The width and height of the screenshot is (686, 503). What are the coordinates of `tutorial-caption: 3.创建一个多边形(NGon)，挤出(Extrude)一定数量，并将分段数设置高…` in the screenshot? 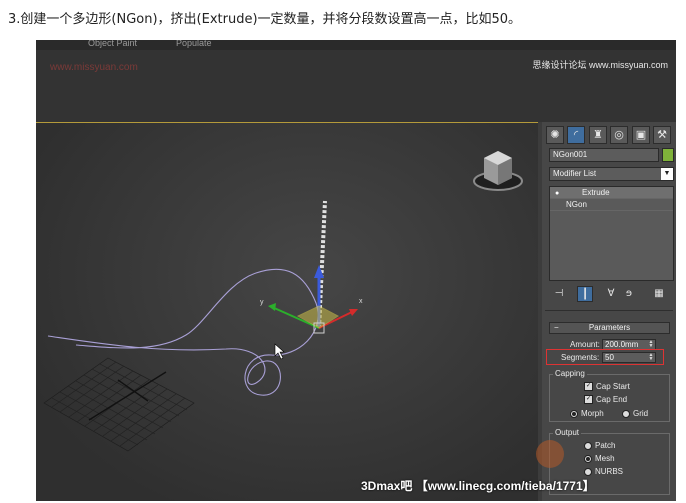 It's located at (265, 19).